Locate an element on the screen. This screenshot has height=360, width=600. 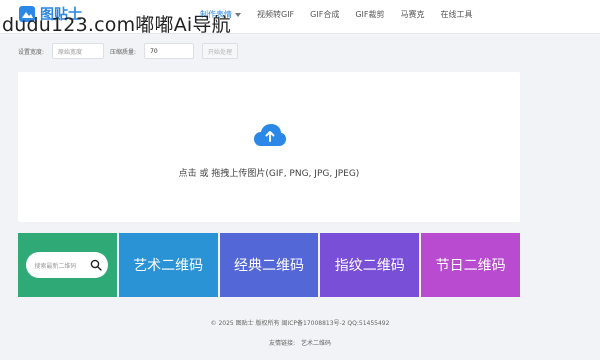
width-label: 设置宽度: is located at coordinates (31, 52).